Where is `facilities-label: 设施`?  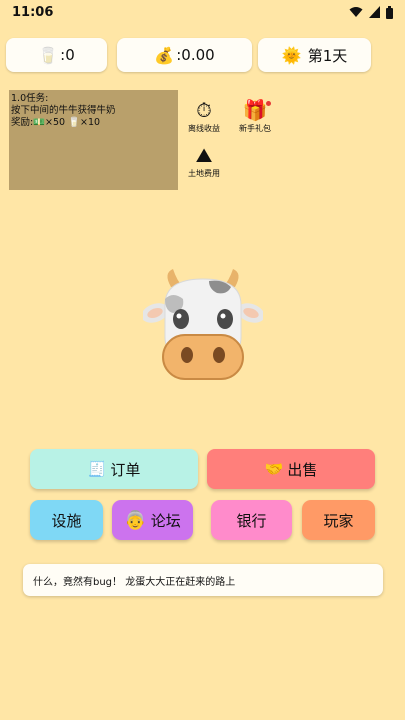 facilities-label: 设施 is located at coordinates (66, 520).